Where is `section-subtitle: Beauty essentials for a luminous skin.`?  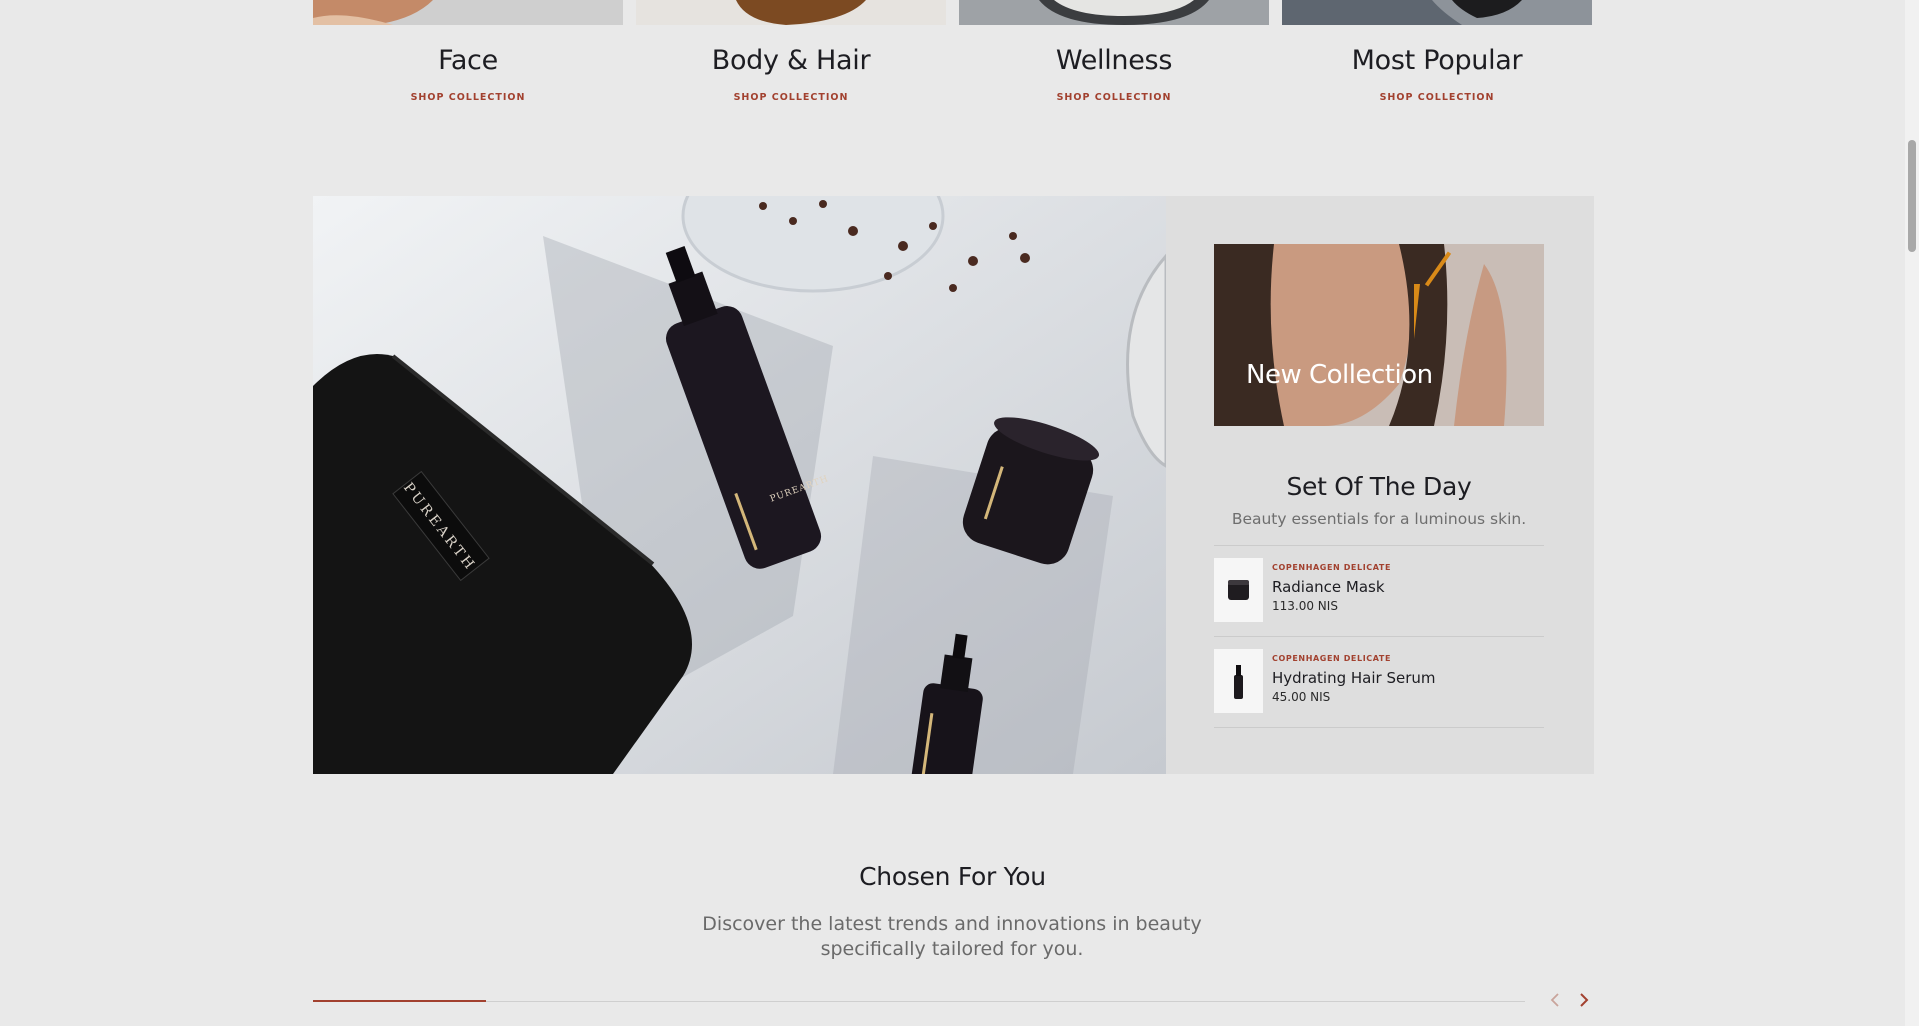 section-subtitle: Beauty essentials for a luminous skin. is located at coordinates (1379, 519).